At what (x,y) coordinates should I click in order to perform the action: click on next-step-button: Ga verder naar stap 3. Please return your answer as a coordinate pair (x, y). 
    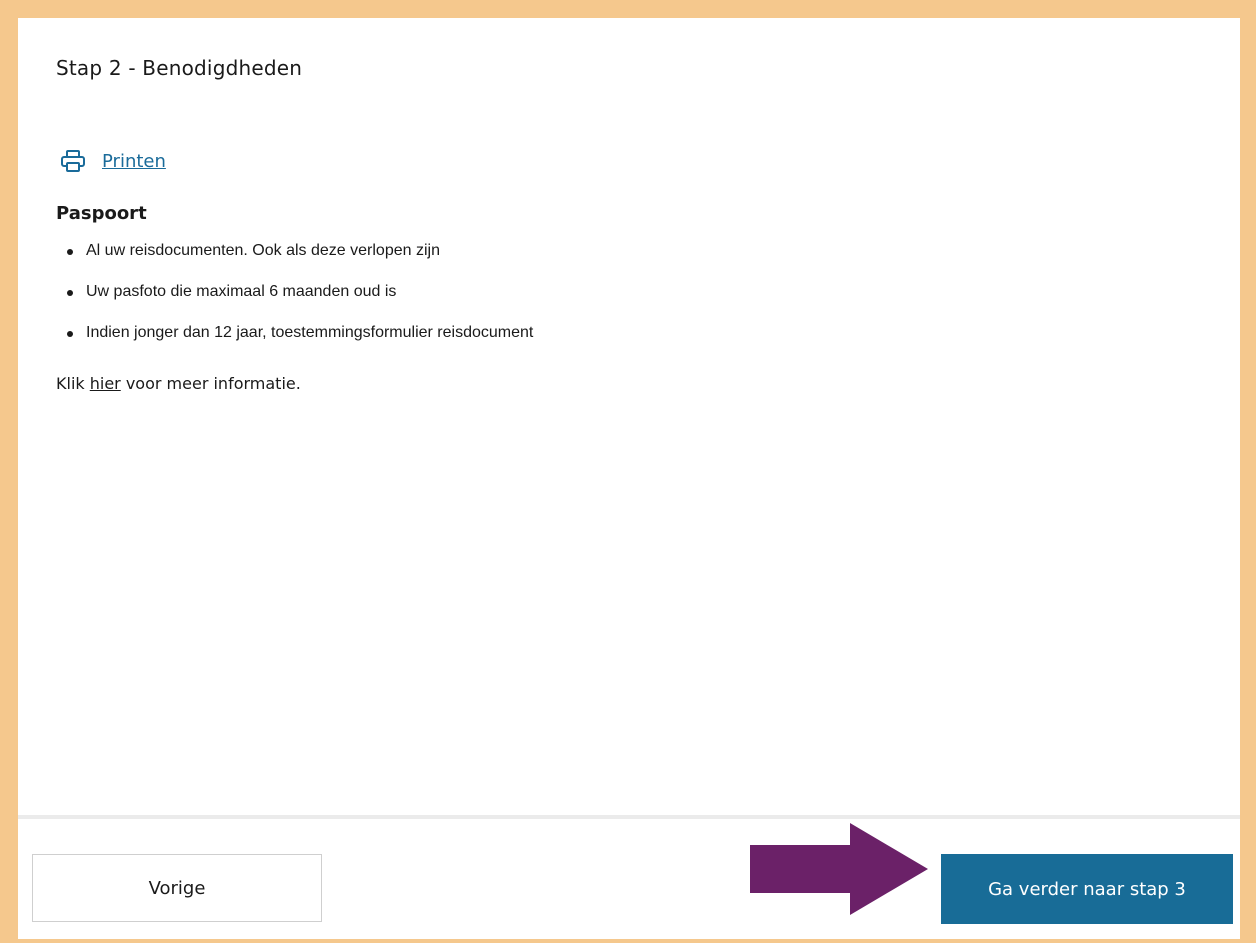
    Looking at the image, I should click on (1087, 889).